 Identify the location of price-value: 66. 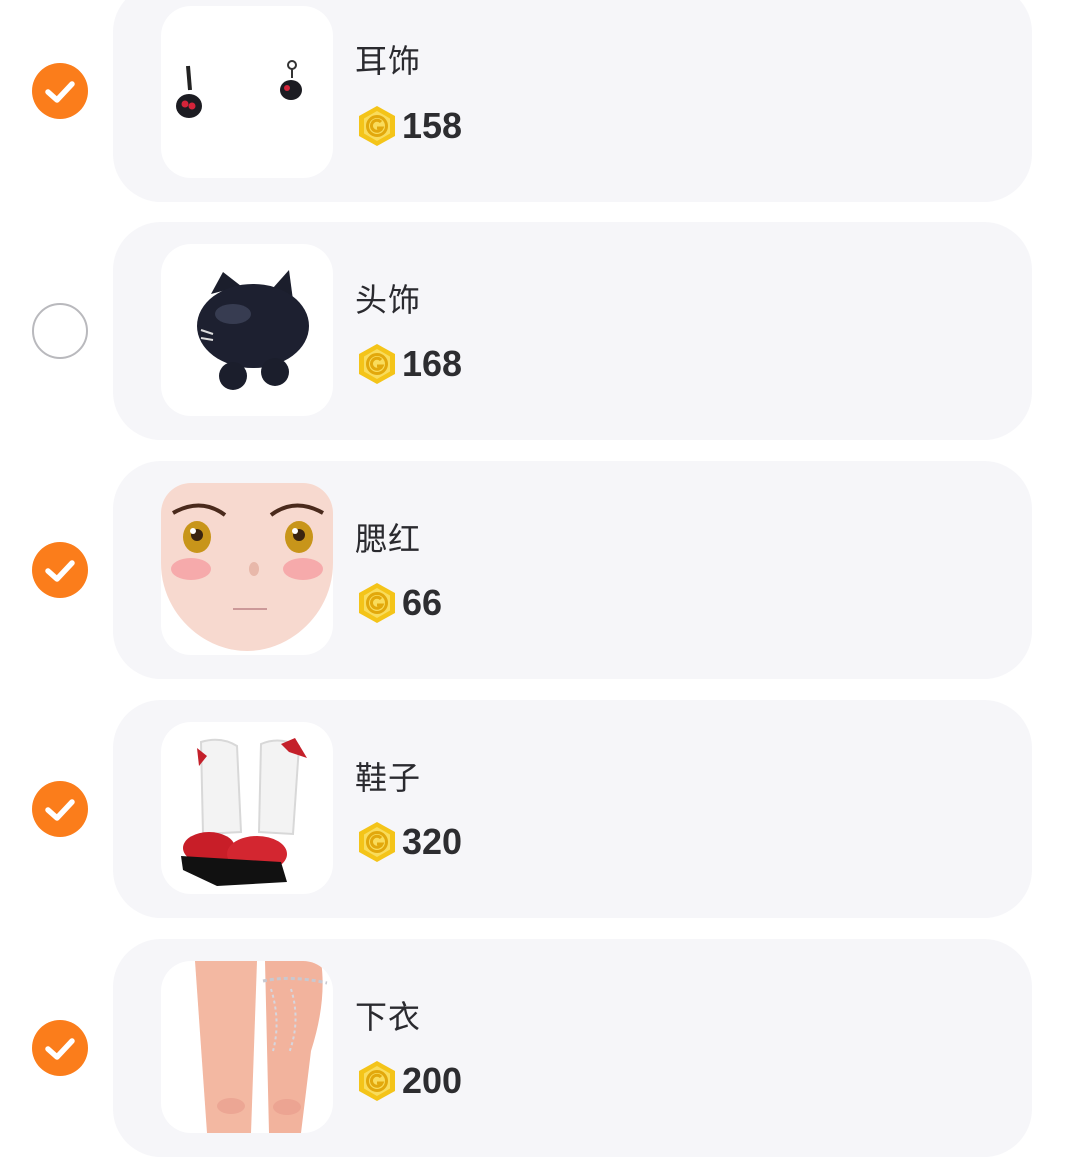
(422, 602).